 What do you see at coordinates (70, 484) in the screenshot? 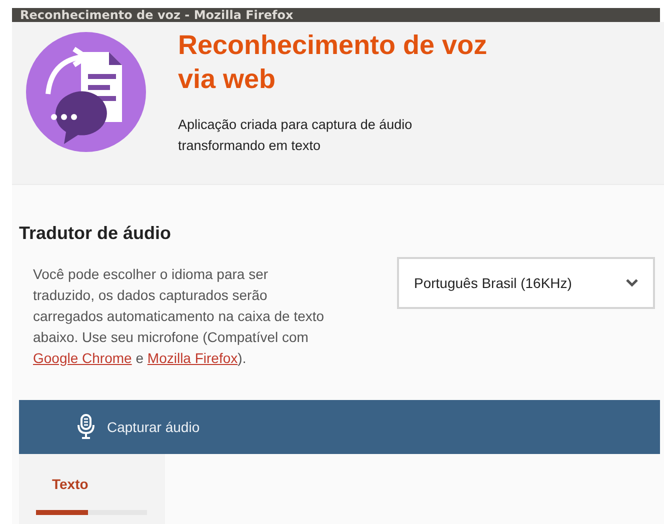
I see `text-tab: Texto` at bounding box center [70, 484].